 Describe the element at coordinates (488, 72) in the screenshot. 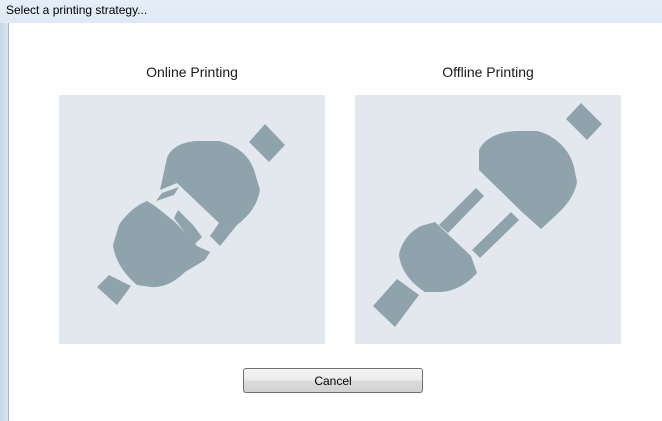

I see `offline-printing-label: Offline Printing` at that location.